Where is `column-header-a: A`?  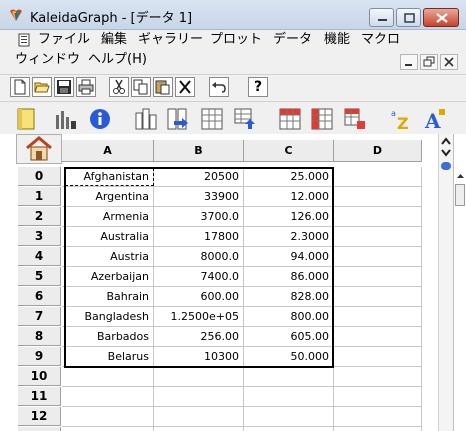 column-header-a: A is located at coordinates (108, 151).